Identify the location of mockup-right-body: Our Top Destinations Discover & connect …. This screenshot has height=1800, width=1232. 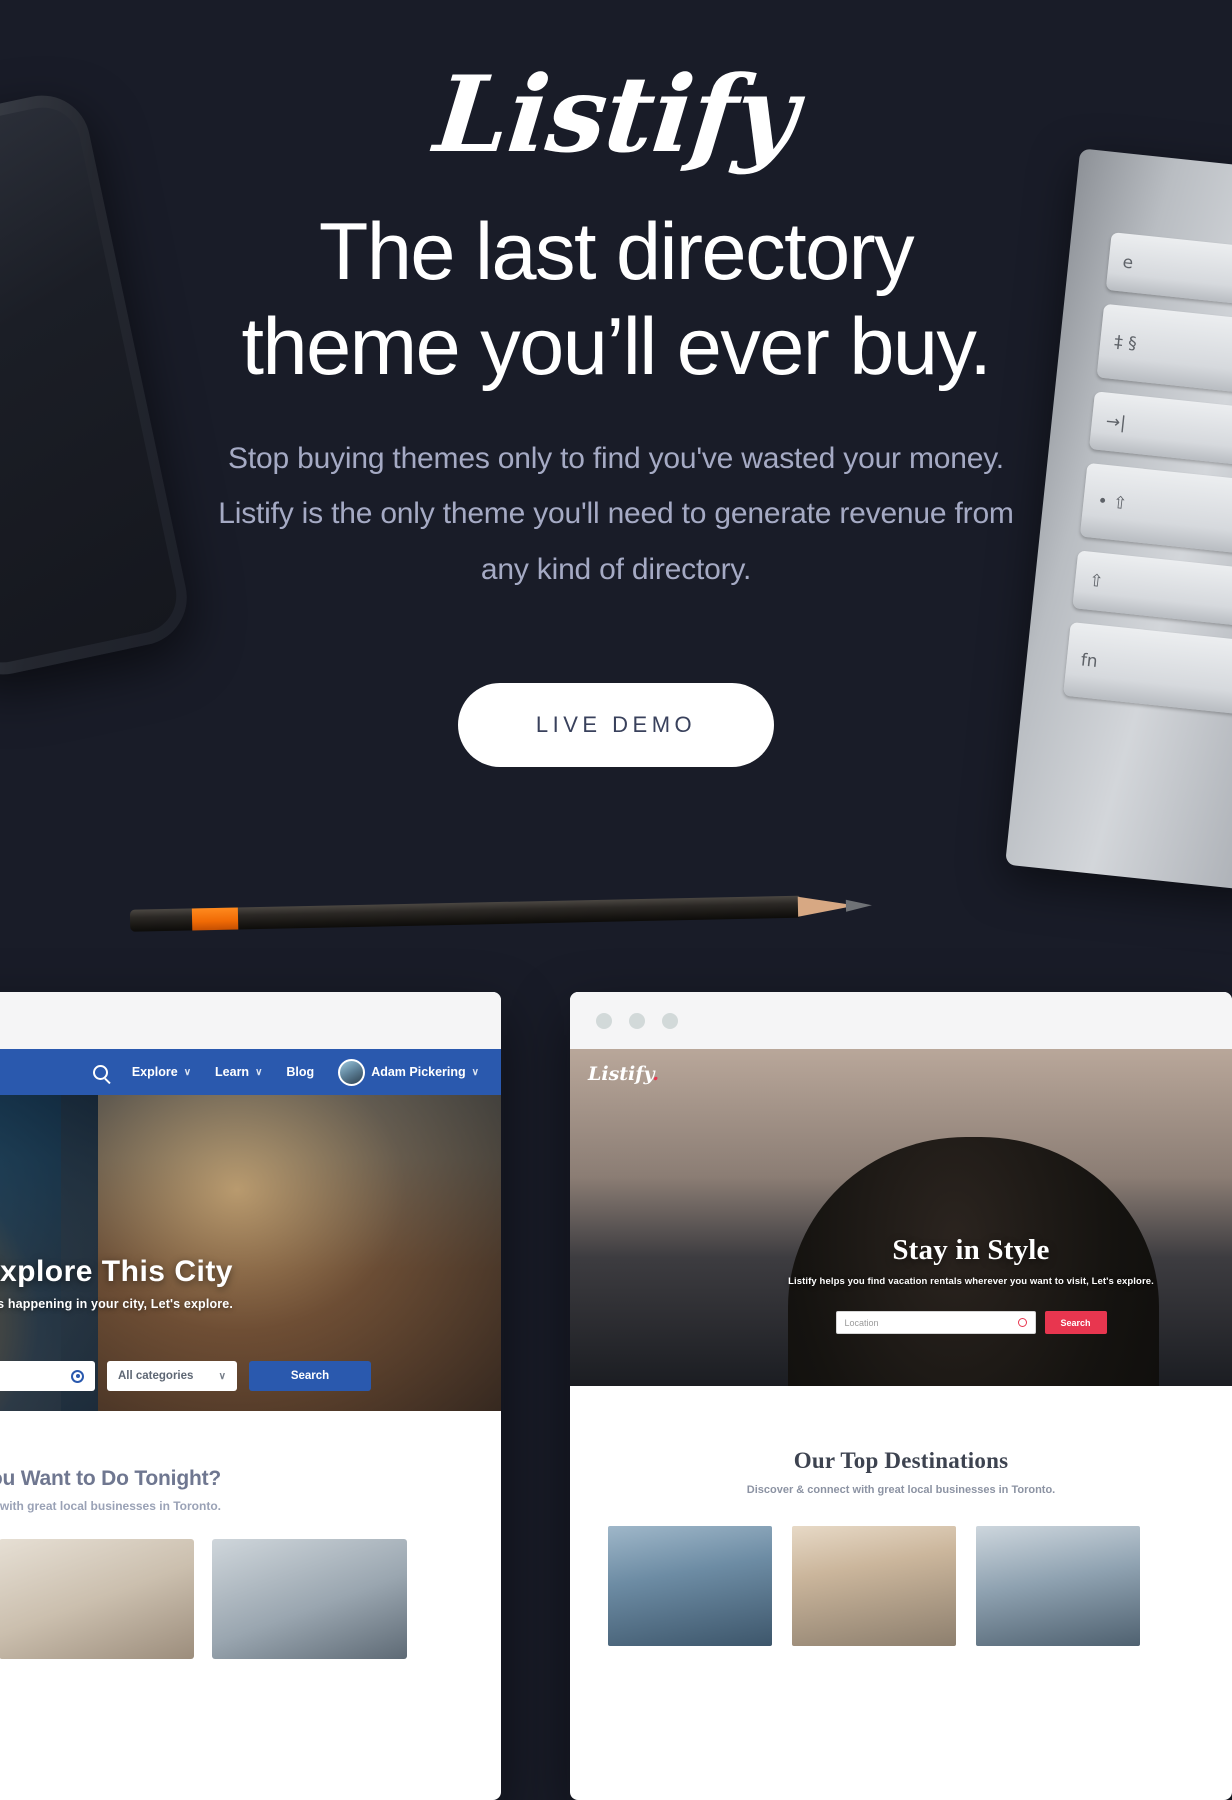
(901, 1516).